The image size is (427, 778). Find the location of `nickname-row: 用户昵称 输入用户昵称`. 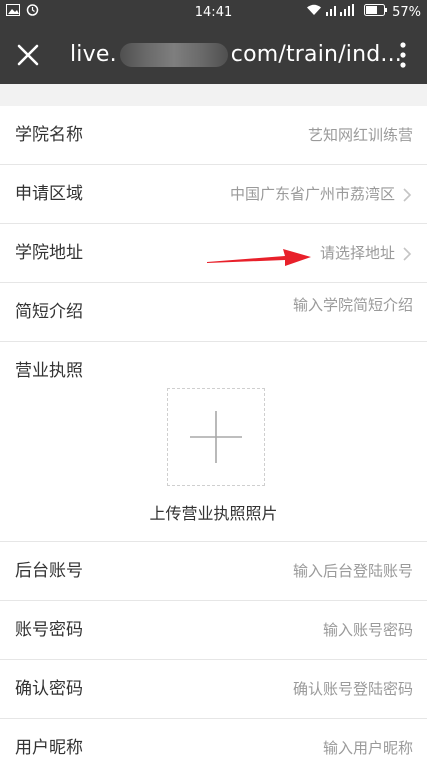

nickname-row: 用户昵称 输入用户昵称 is located at coordinates (213, 748).